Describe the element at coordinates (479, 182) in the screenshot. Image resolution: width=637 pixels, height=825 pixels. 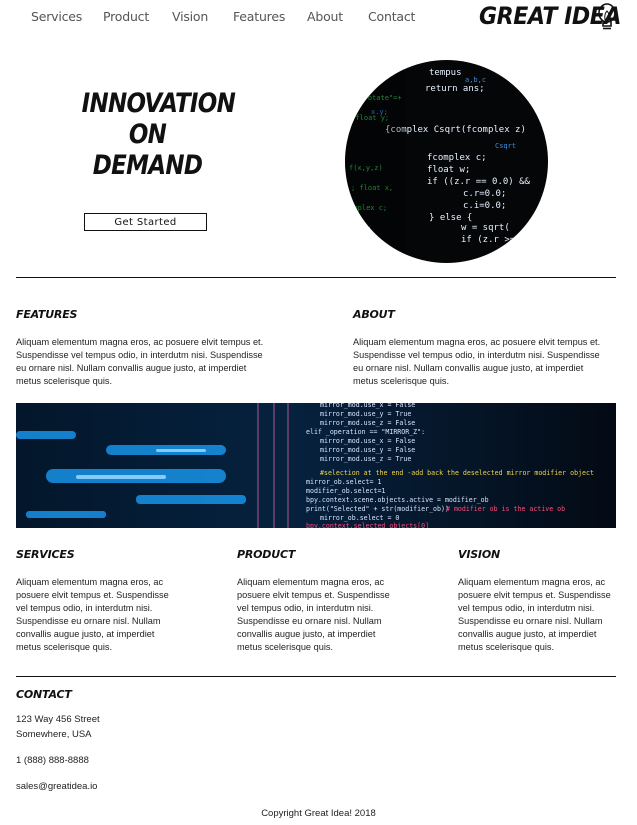
I see `svg-text: if ((z.r == 0.0) &&` at that location.